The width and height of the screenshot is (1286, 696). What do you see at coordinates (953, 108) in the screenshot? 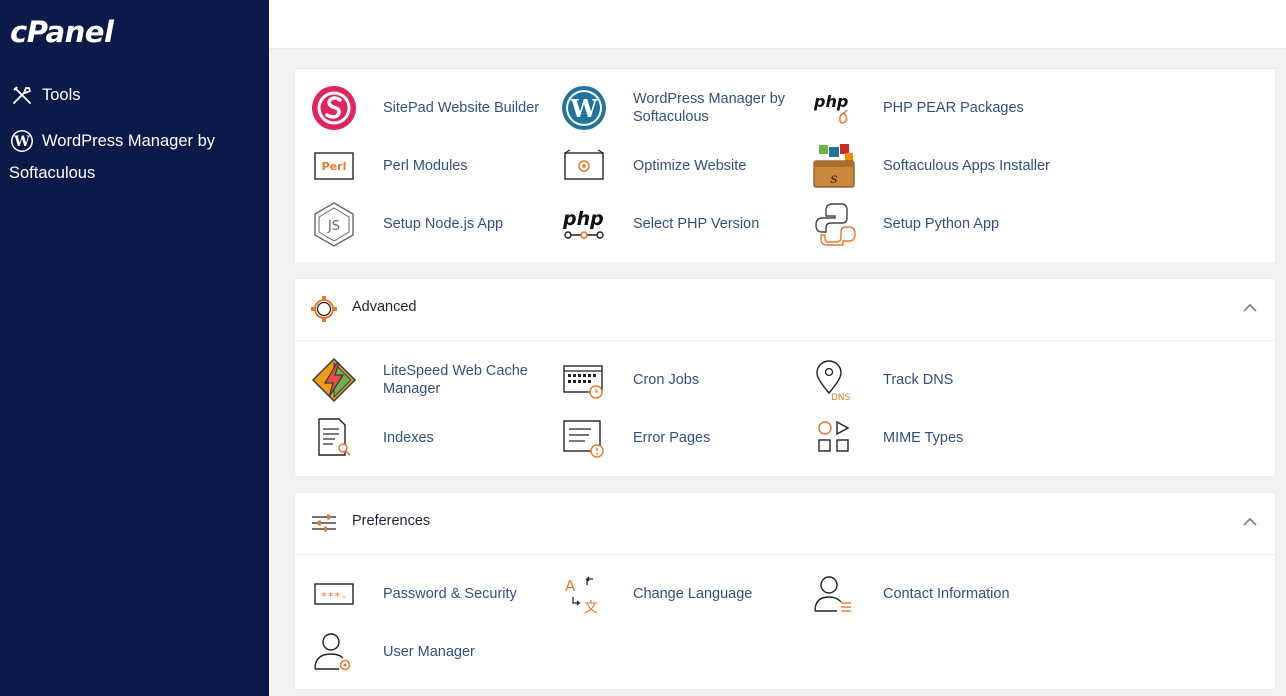
I see `item-label: PHP PEAR Packages` at bounding box center [953, 108].